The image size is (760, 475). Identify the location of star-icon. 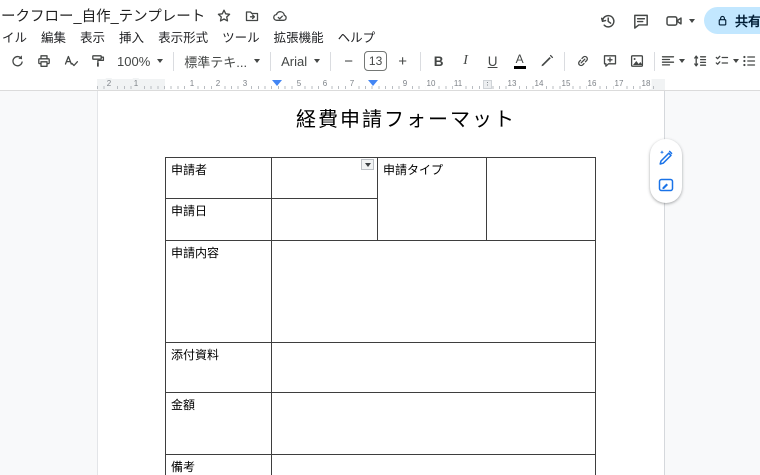
(223, 15).